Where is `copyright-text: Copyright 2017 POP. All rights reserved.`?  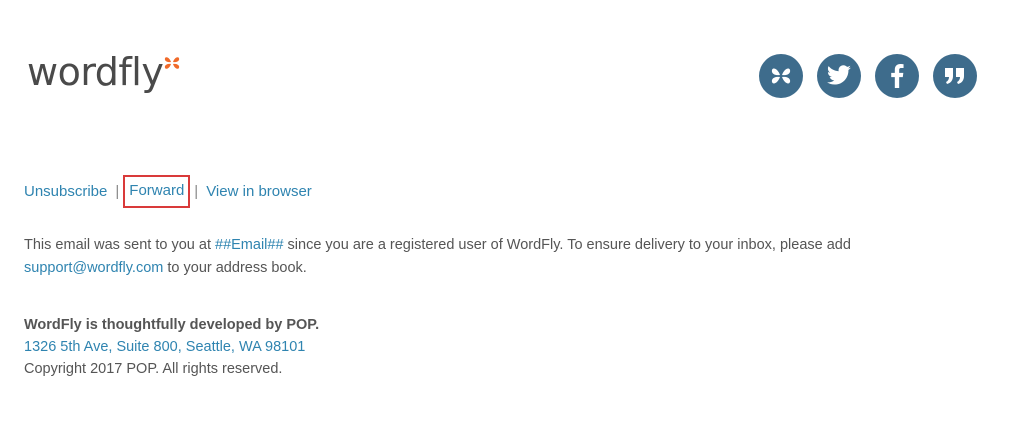 copyright-text: Copyright 2017 POP. All rights reserved. is located at coordinates (153, 369).